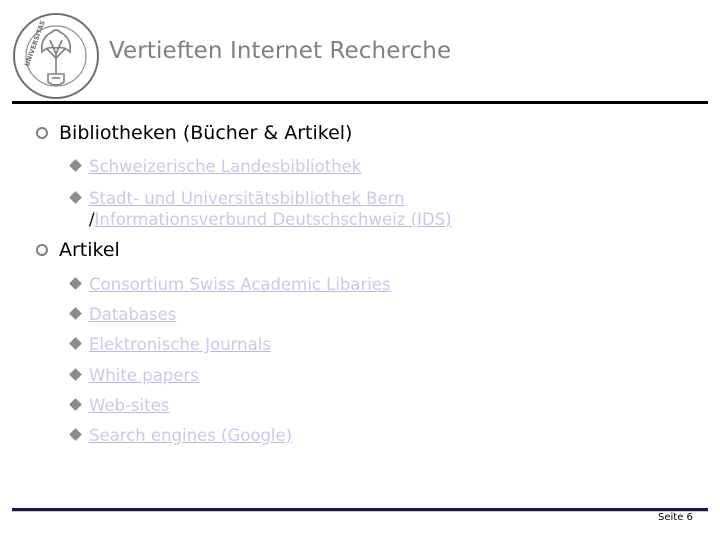 The image size is (720, 540). I want to click on section-heading-bibliotheken: Bibliotheken (Bücher & Artikel), so click(194, 133).